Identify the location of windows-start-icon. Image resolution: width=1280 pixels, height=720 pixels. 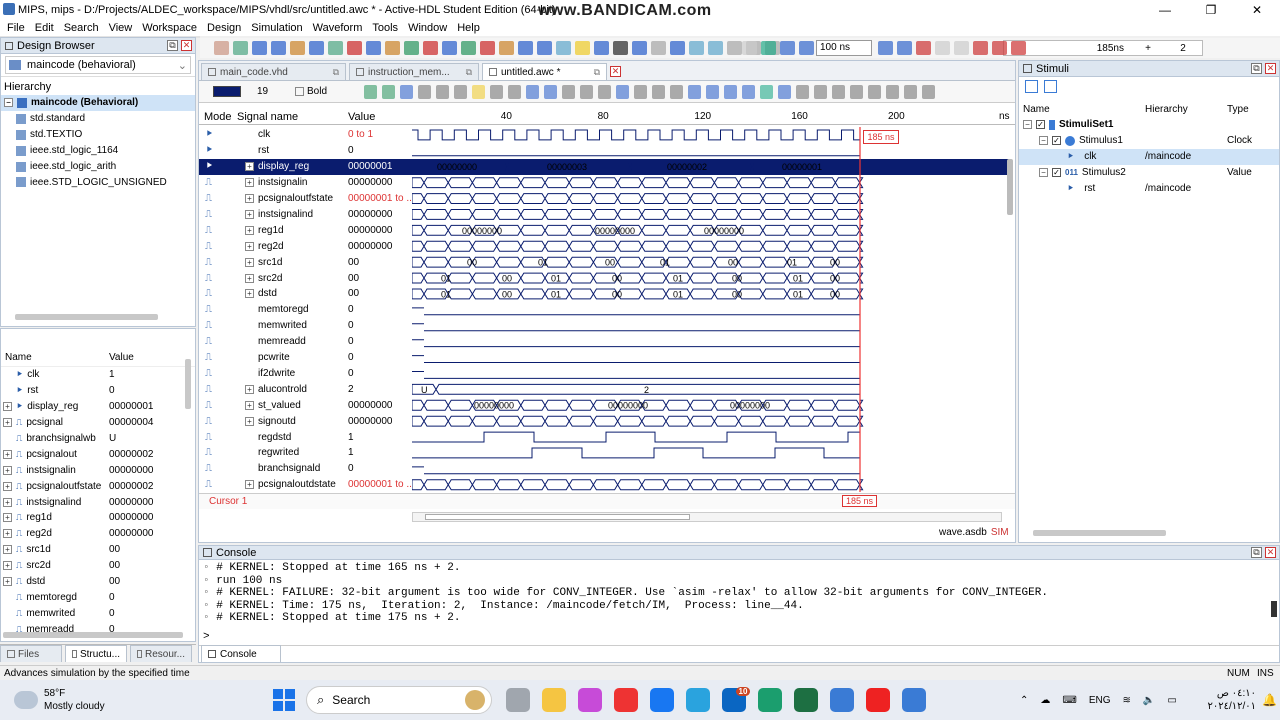
(284, 700).